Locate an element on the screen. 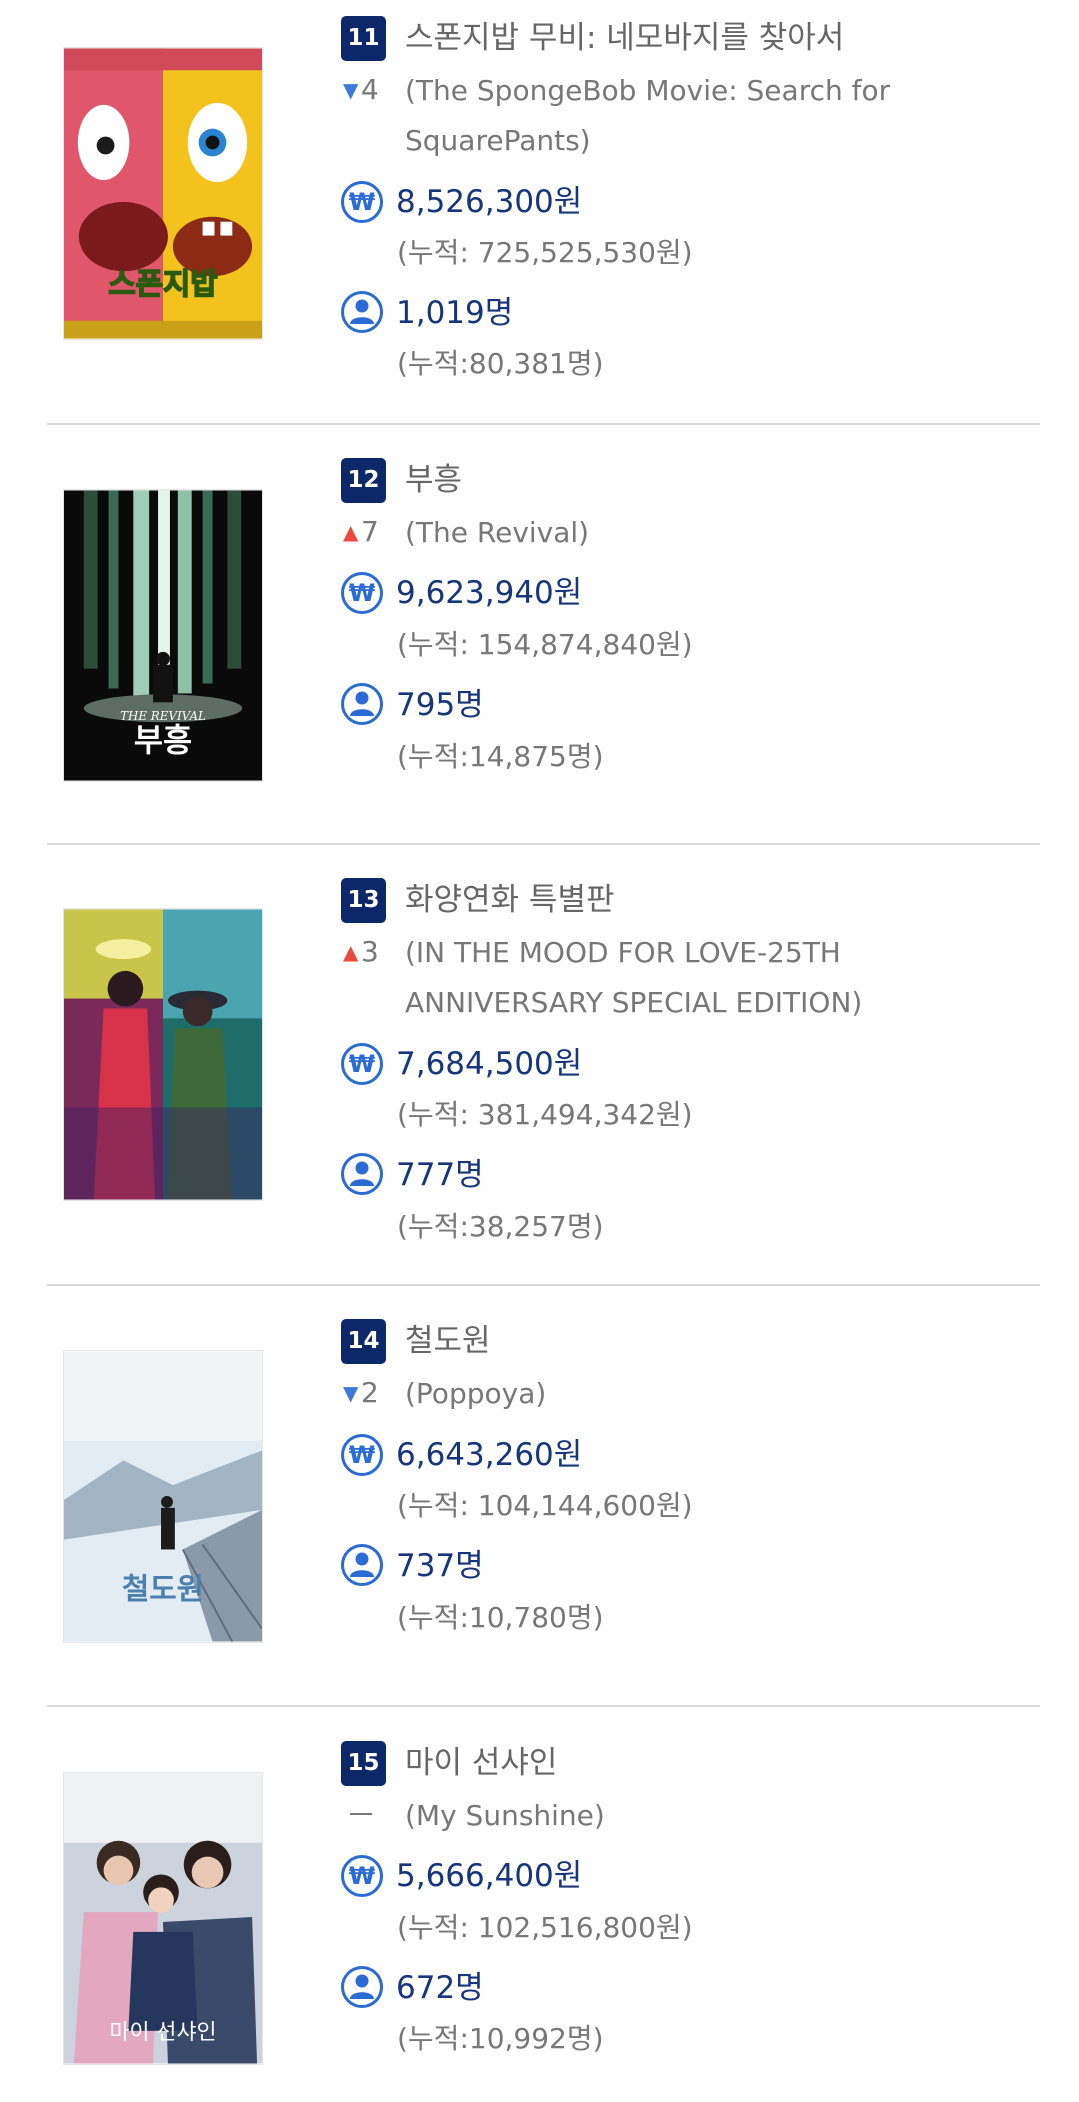 The width and height of the screenshot is (1079, 2102). daily-revenue: 8,526,300원 is located at coordinates (489, 202).